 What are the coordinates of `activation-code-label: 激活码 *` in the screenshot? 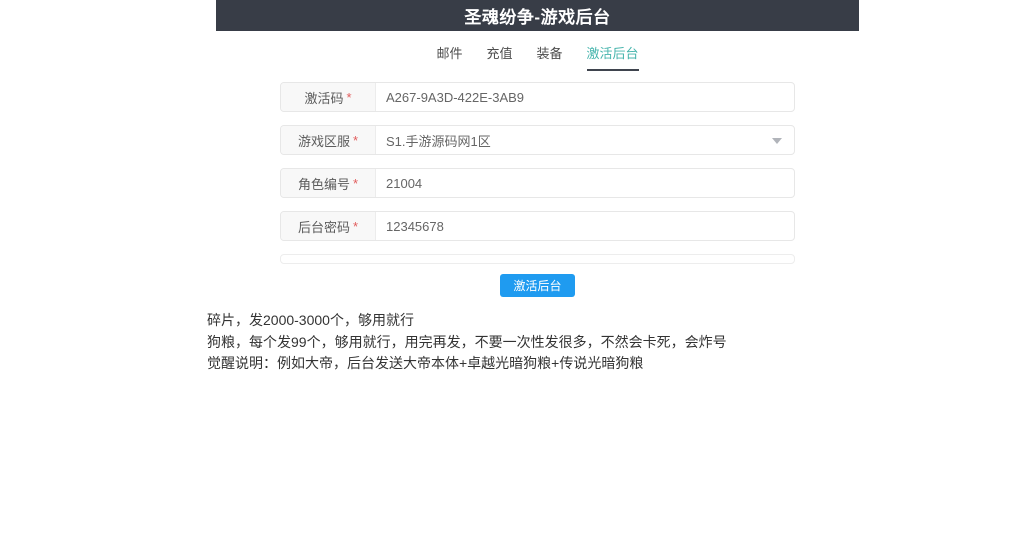 It's located at (328, 97).